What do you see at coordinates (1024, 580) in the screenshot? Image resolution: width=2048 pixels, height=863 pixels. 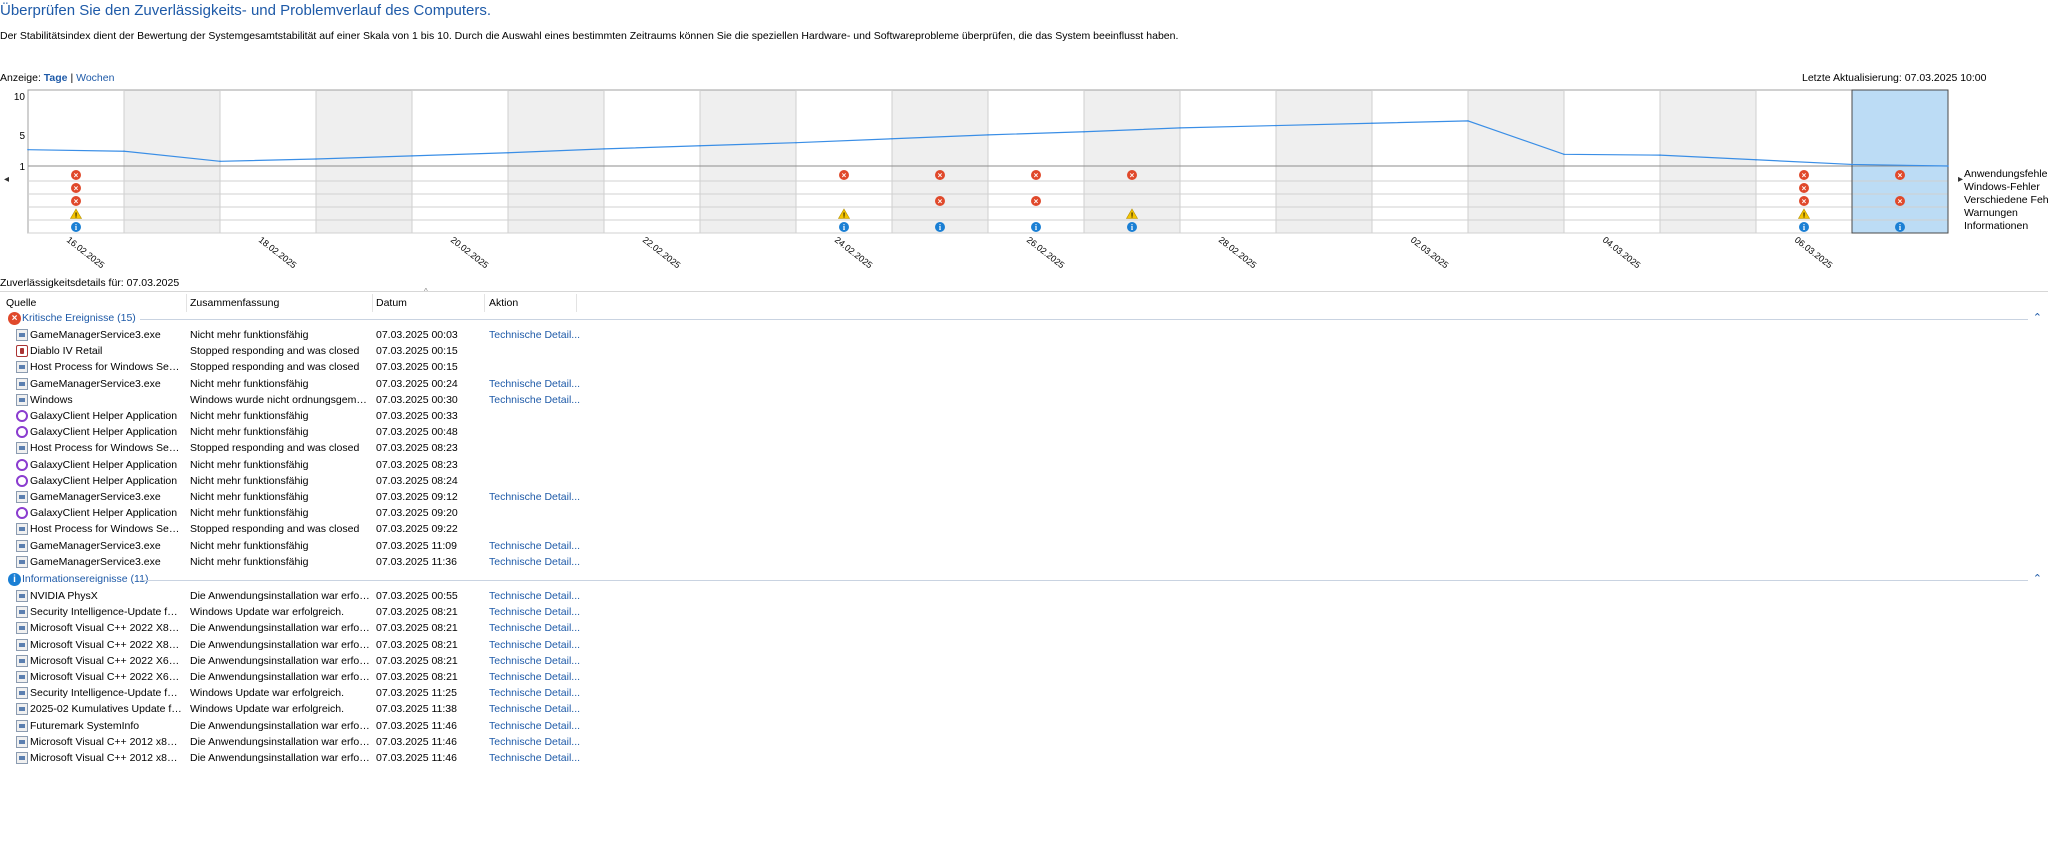 I see `event-group-header: i Informationsereignisse (11) ⌃` at bounding box center [1024, 580].